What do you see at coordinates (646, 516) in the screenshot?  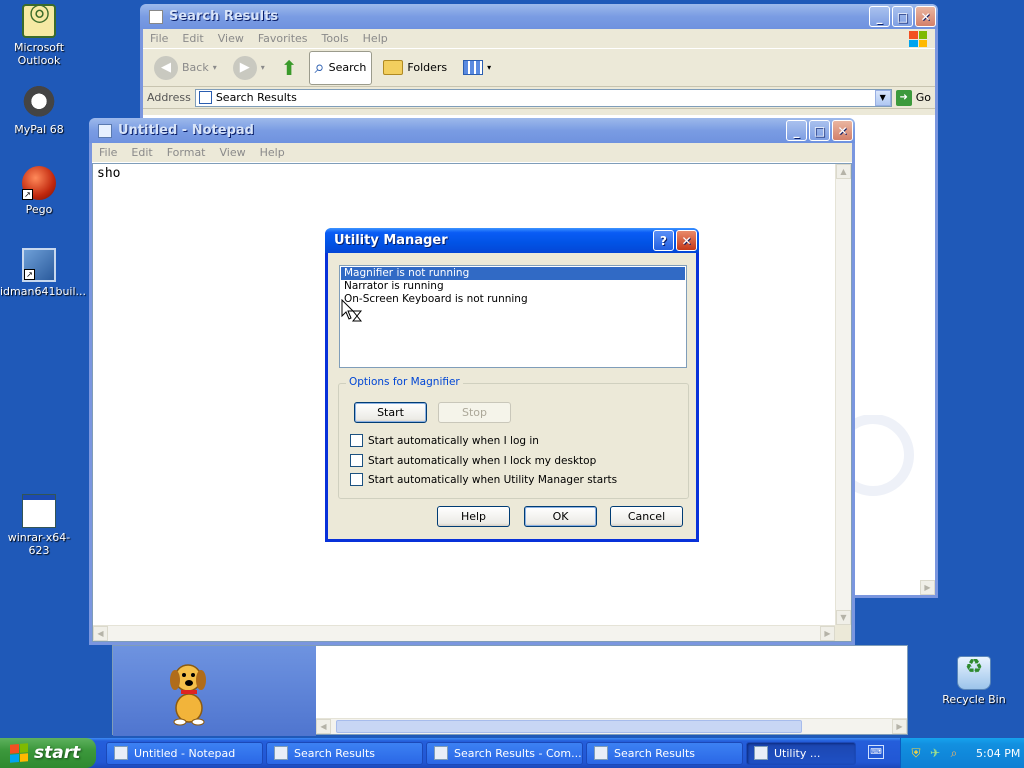 I see `cancel-button: Cancel` at bounding box center [646, 516].